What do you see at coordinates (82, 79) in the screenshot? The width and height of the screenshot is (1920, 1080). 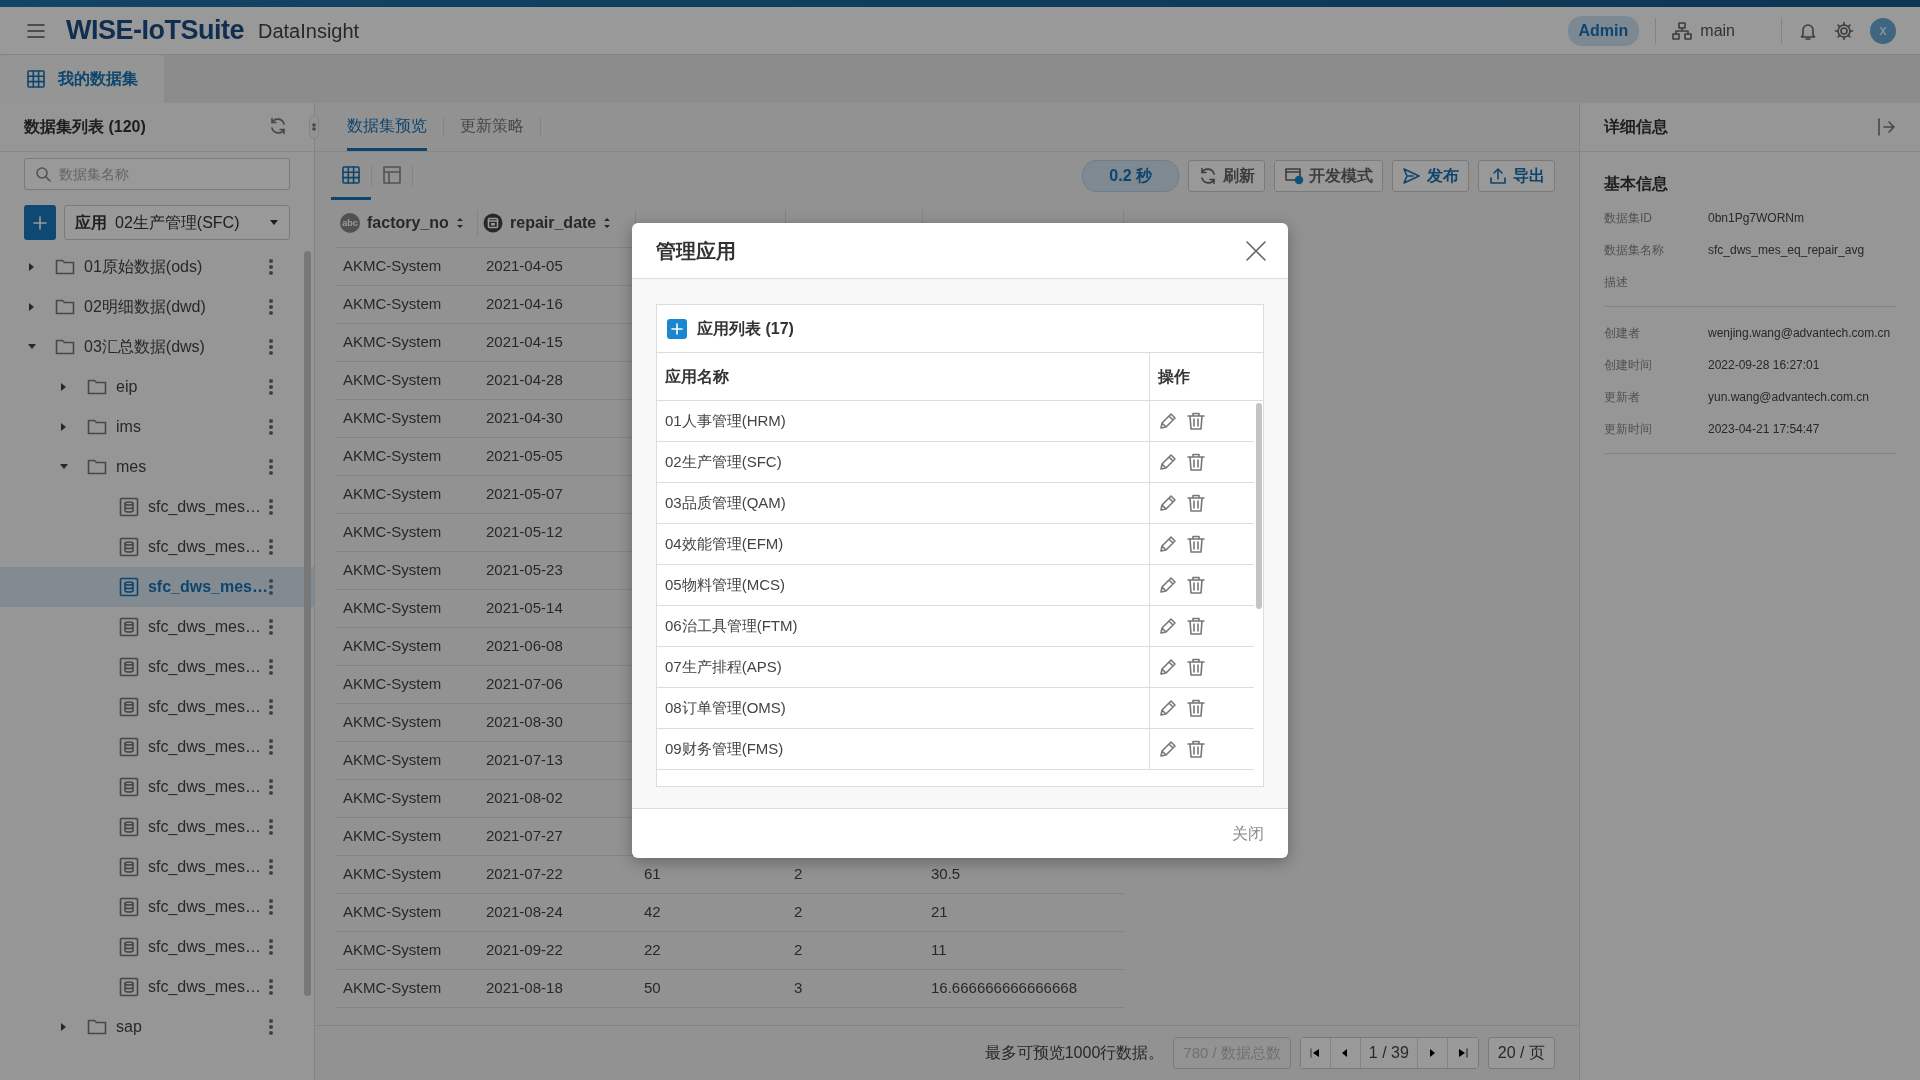 I see `page-tab: 我的数据集` at bounding box center [82, 79].